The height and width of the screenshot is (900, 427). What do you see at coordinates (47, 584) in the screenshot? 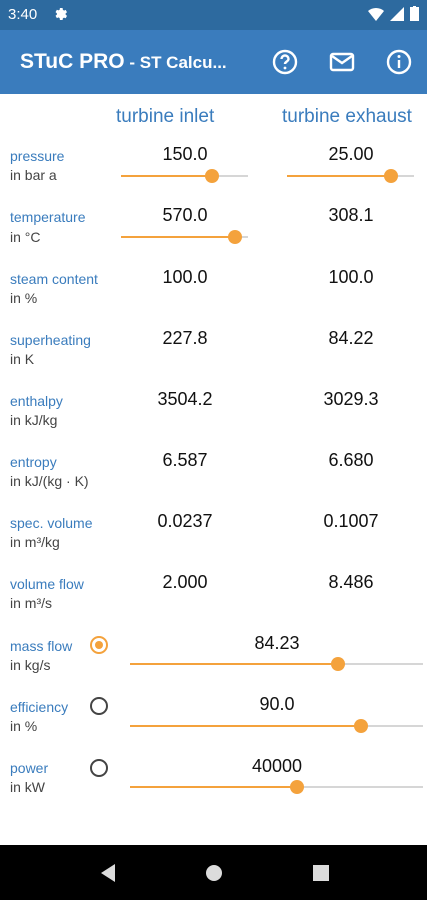
I see `row-label-volume-flow: volume flow` at bounding box center [47, 584].